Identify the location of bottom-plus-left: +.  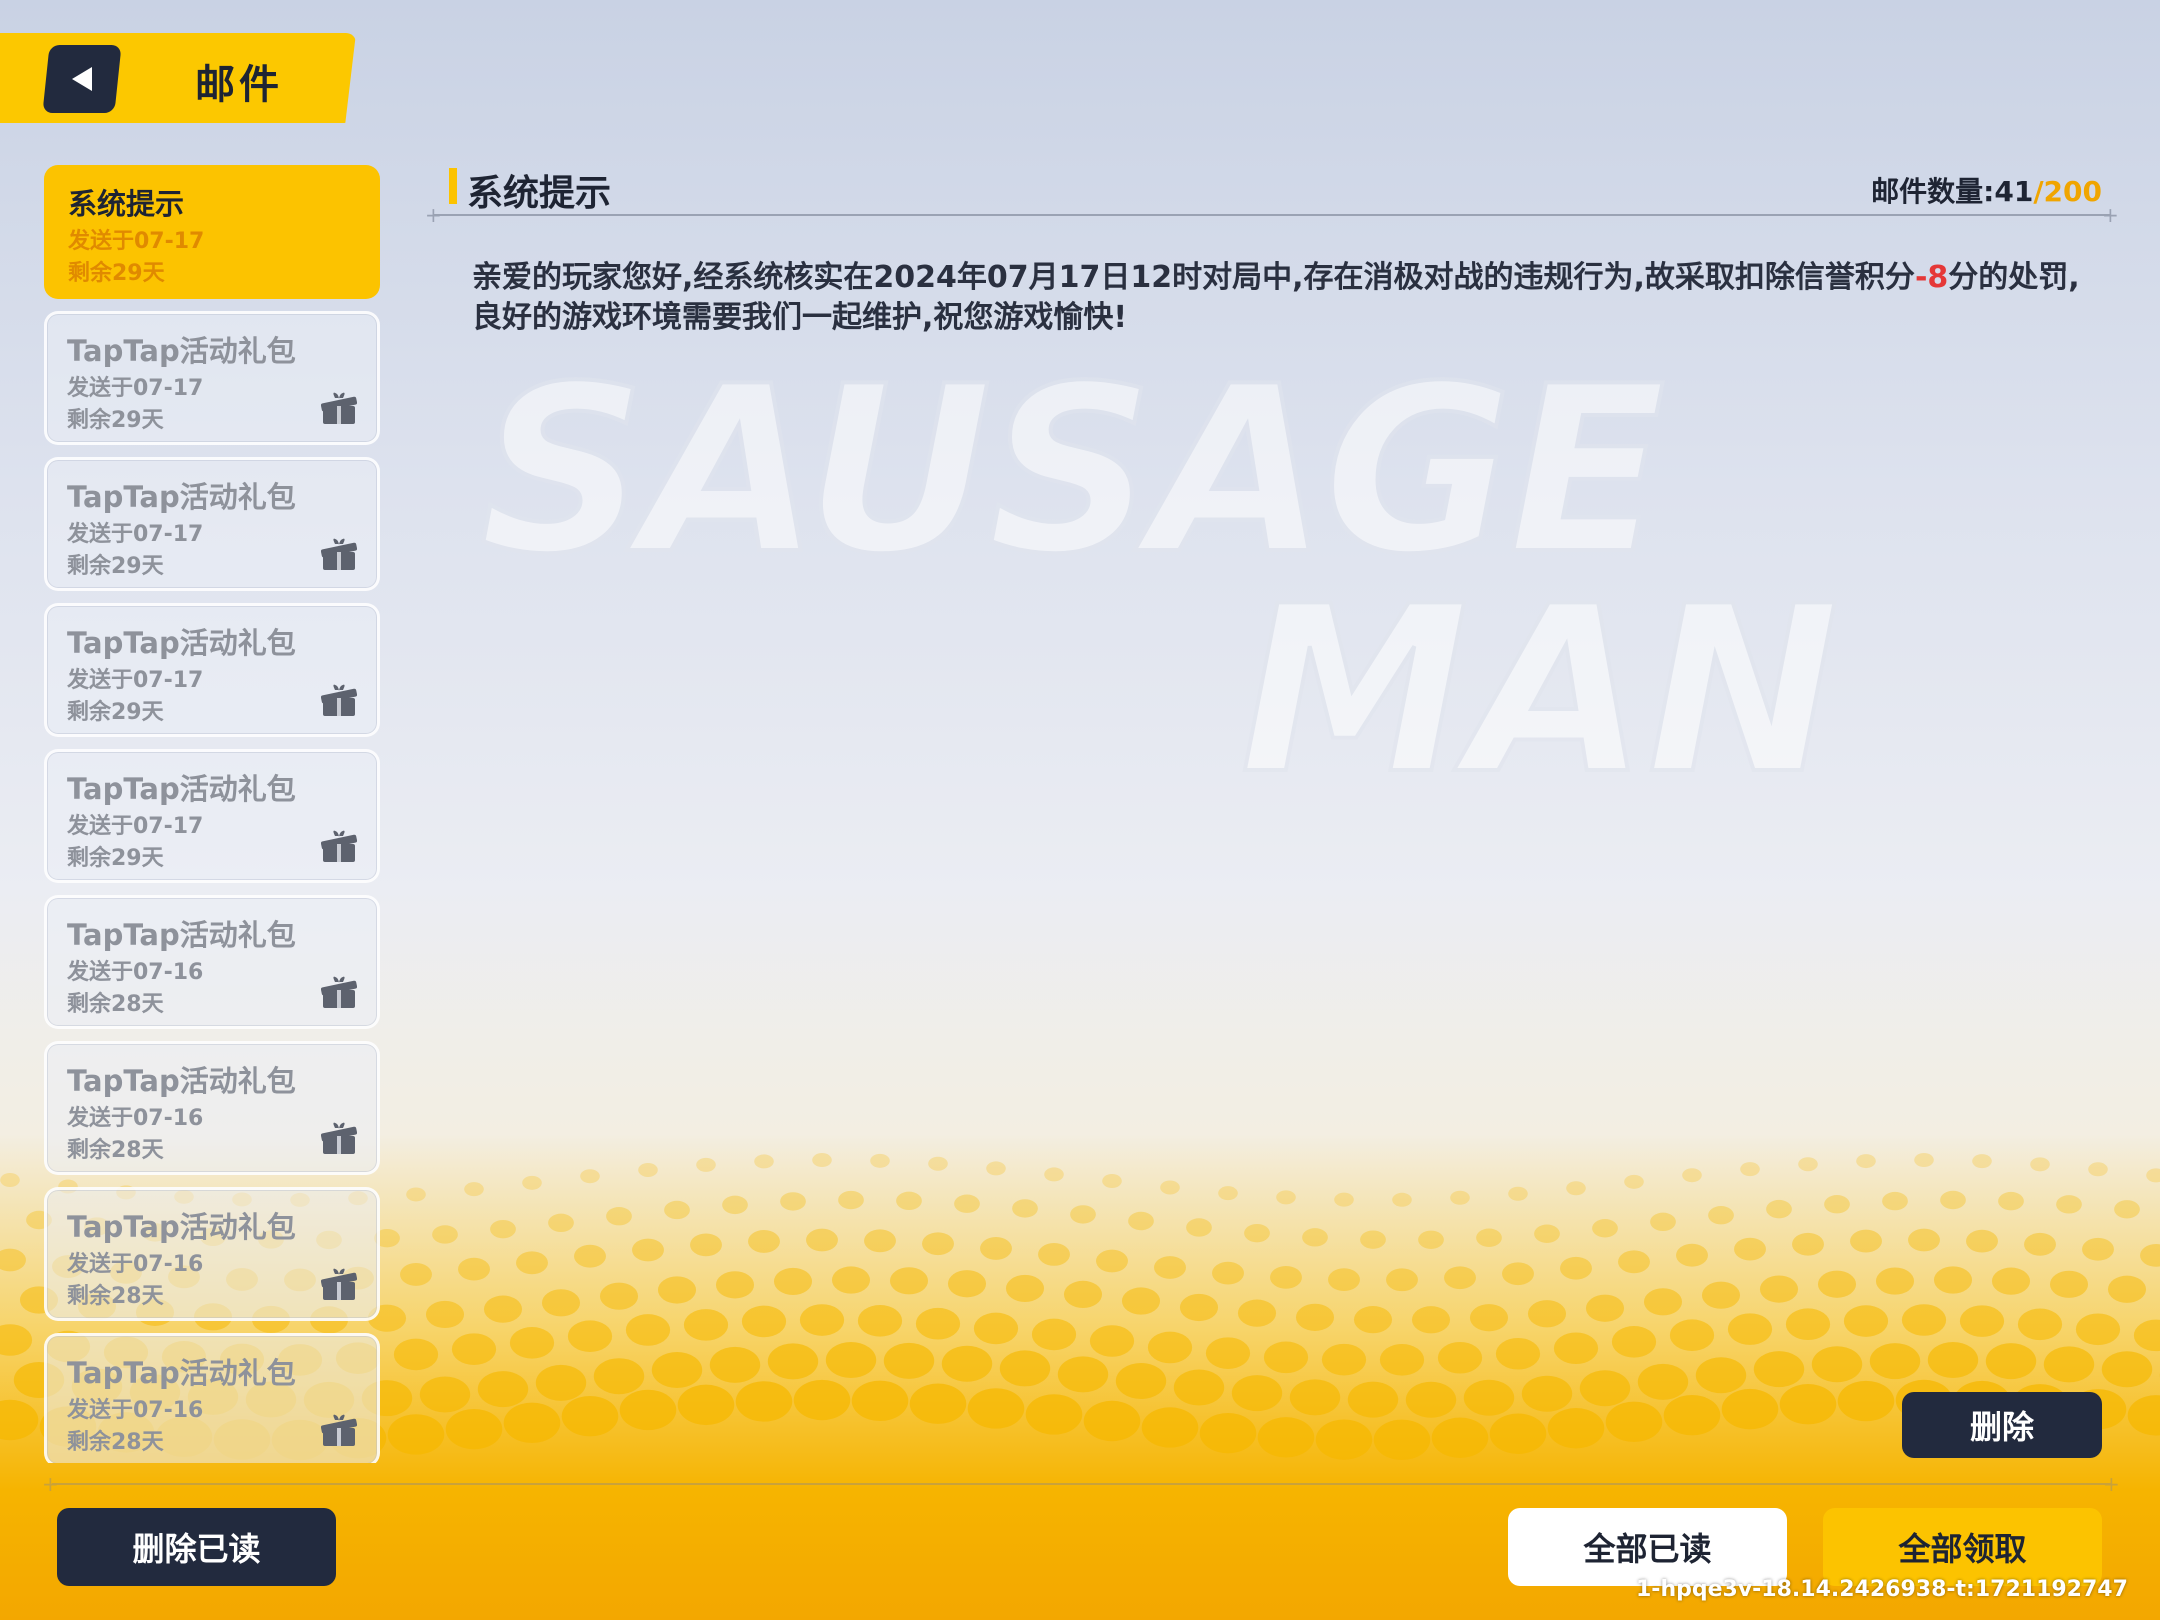
(50, 1484).